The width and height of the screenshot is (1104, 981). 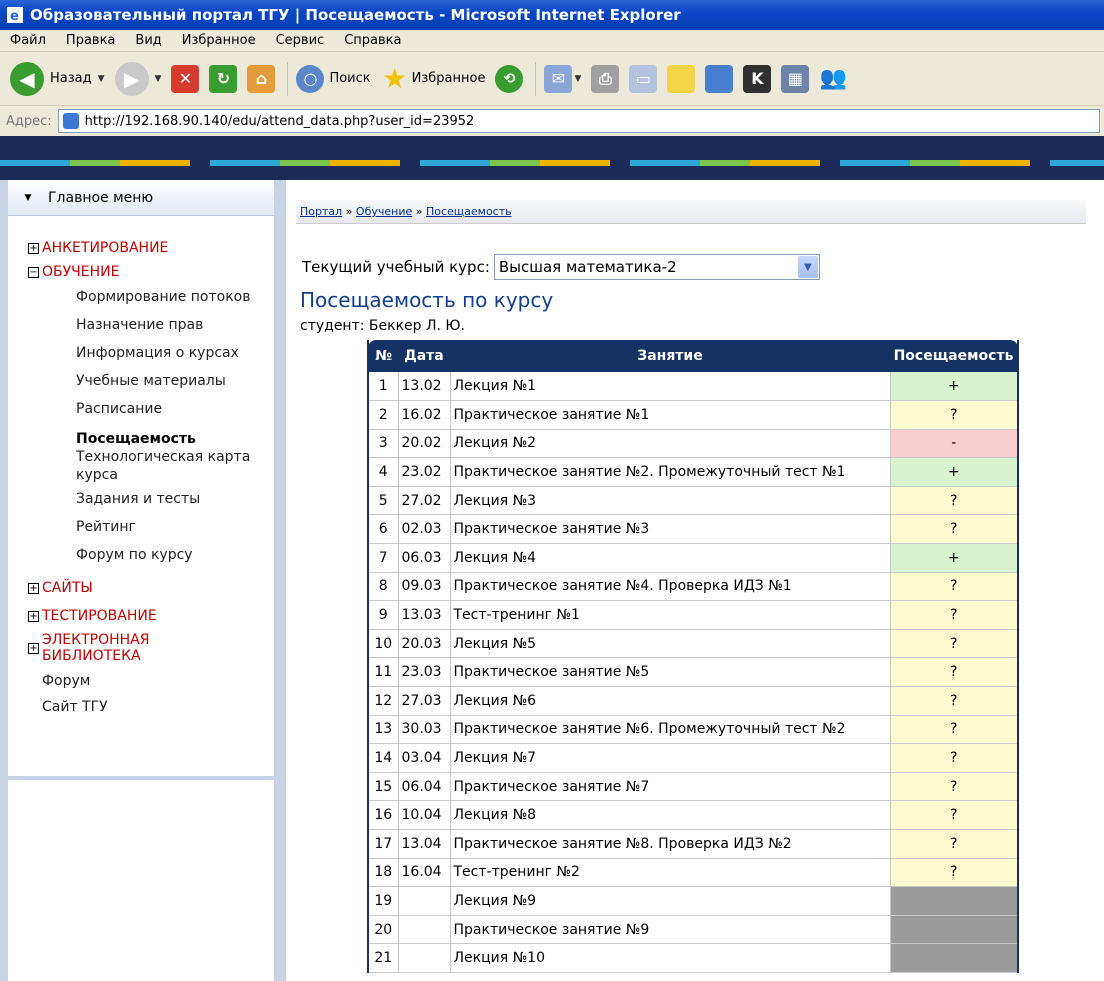 I want to click on stop-button: ✕, so click(x=185, y=78).